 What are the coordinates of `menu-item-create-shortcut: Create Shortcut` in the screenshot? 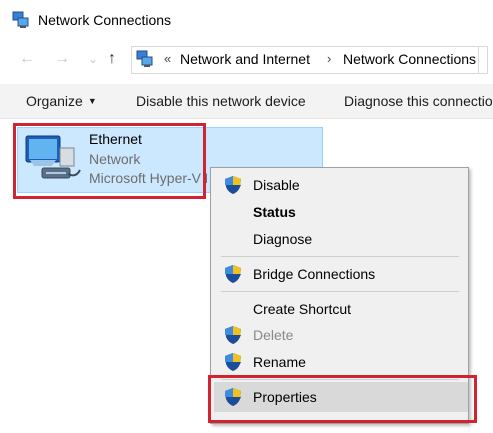 It's located at (302, 309).